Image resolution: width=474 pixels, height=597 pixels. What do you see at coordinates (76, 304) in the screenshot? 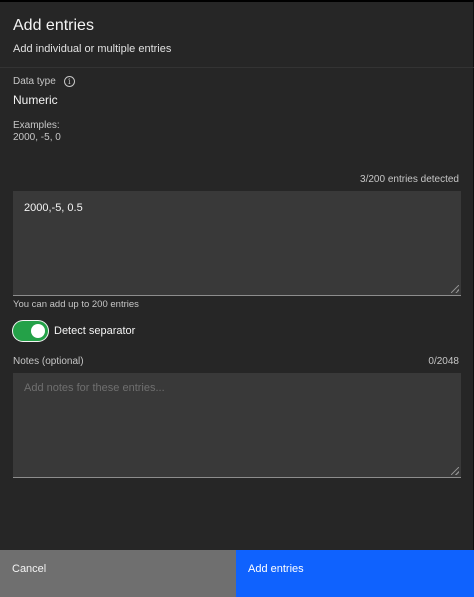
I see `entries-helper-text: You can add up to 200 entries` at bounding box center [76, 304].